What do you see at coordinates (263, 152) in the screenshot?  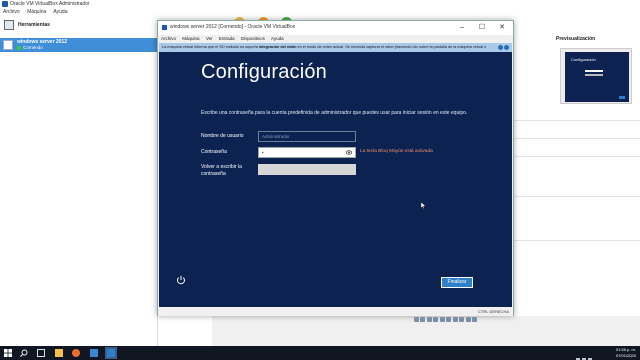 I see `password-value: •` at bounding box center [263, 152].